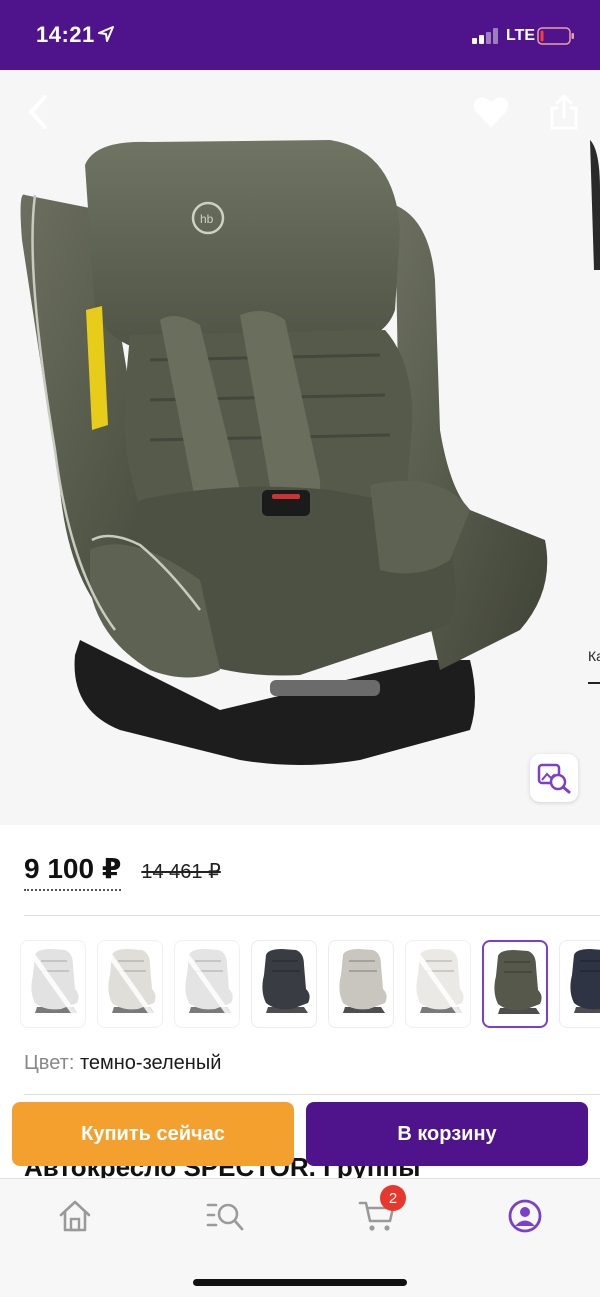 The image size is (600, 1297). I want to click on heart-icon, so click(491, 112).